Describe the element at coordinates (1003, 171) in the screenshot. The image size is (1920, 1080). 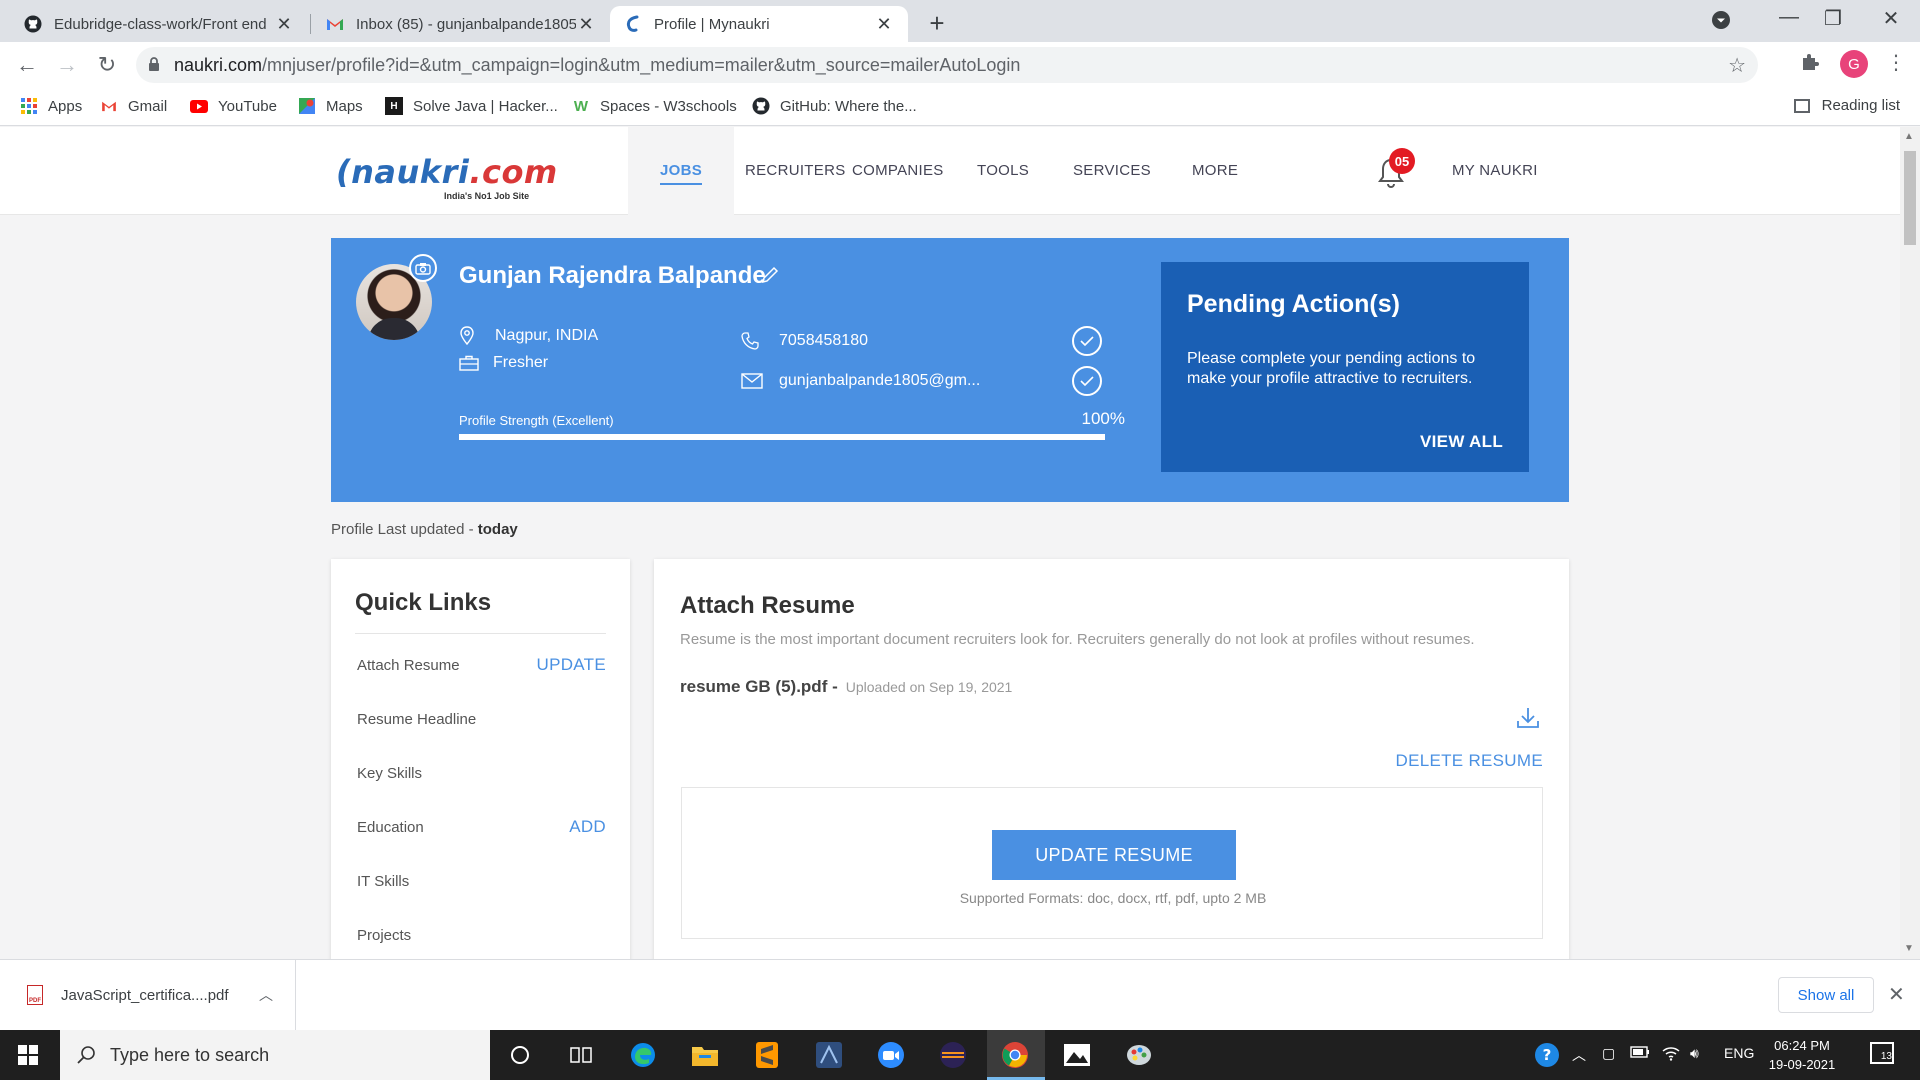
I see `nav-tools: TOOLS` at that location.